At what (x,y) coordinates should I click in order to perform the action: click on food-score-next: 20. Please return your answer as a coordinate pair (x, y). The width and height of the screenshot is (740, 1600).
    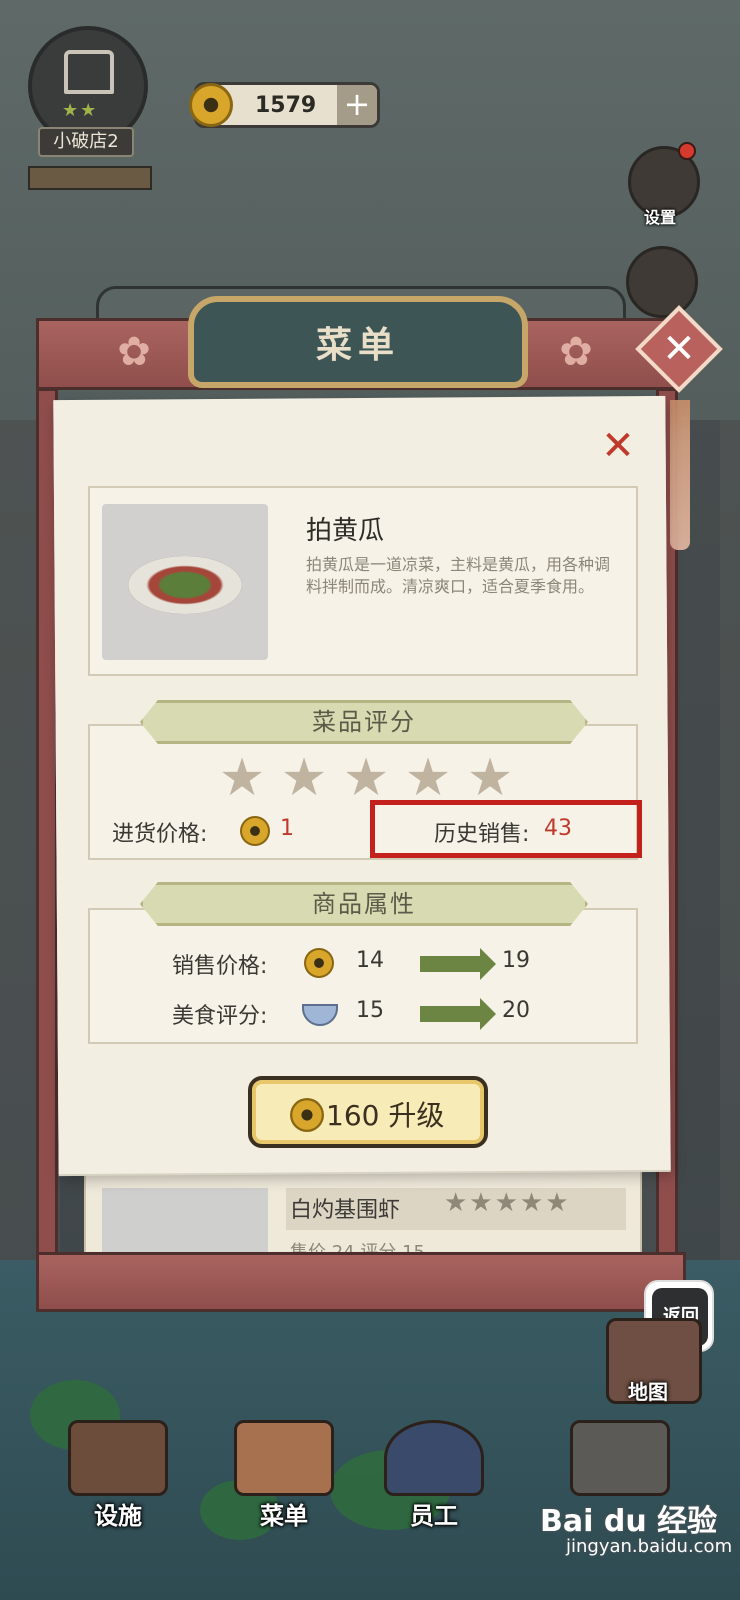
    Looking at the image, I should click on (516, 1010).